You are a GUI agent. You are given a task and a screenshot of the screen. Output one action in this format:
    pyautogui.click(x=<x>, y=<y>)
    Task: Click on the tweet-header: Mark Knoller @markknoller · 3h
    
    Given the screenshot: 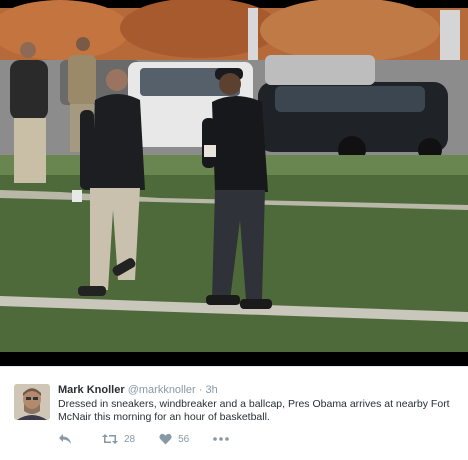 What is the action you would take?
    pyautogui.click(x=138, y=390)
    